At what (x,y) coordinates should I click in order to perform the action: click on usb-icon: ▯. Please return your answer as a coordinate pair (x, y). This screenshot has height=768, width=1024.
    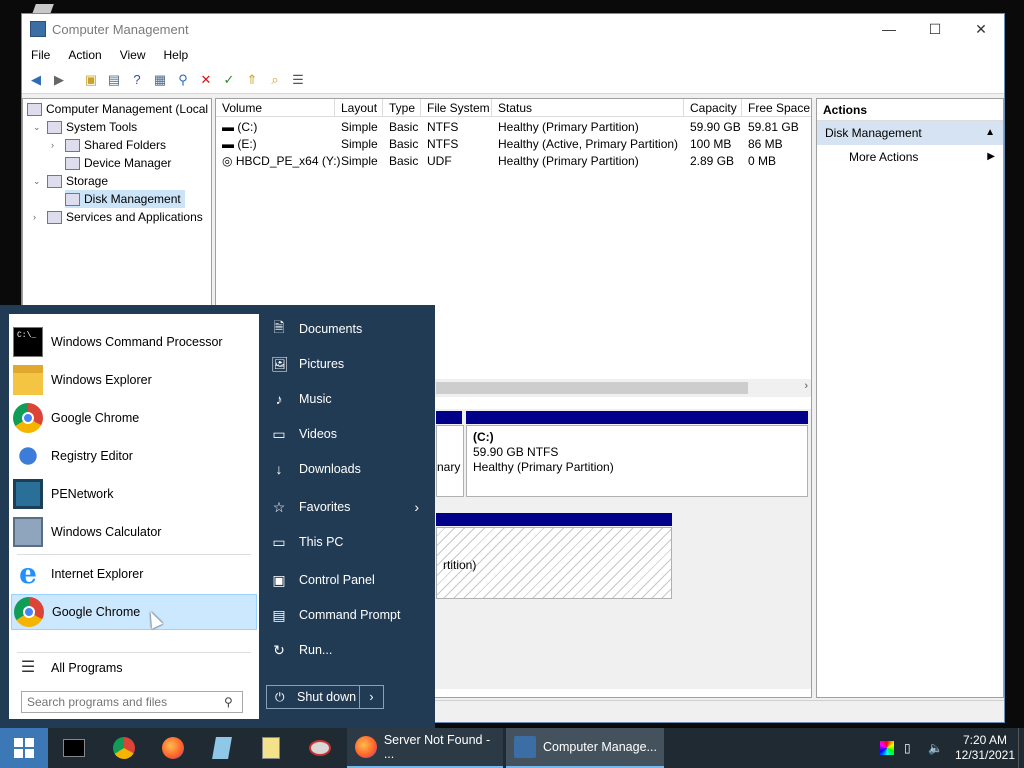
    Looking at the image, I should click on (911, 748).